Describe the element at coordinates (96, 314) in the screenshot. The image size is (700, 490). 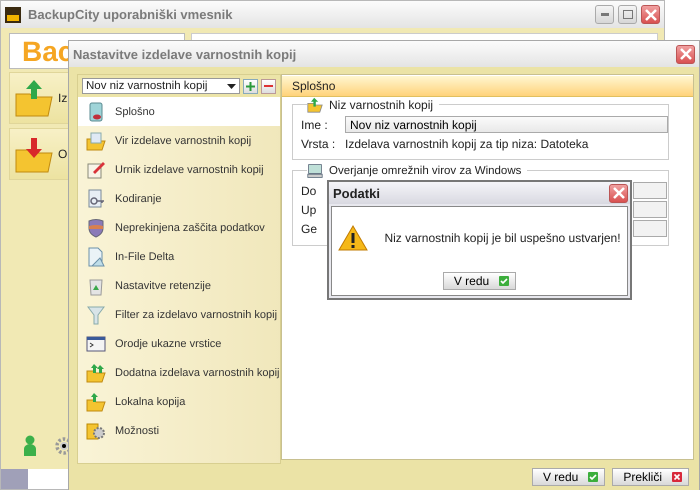
I see `funnel-icon` at that location.